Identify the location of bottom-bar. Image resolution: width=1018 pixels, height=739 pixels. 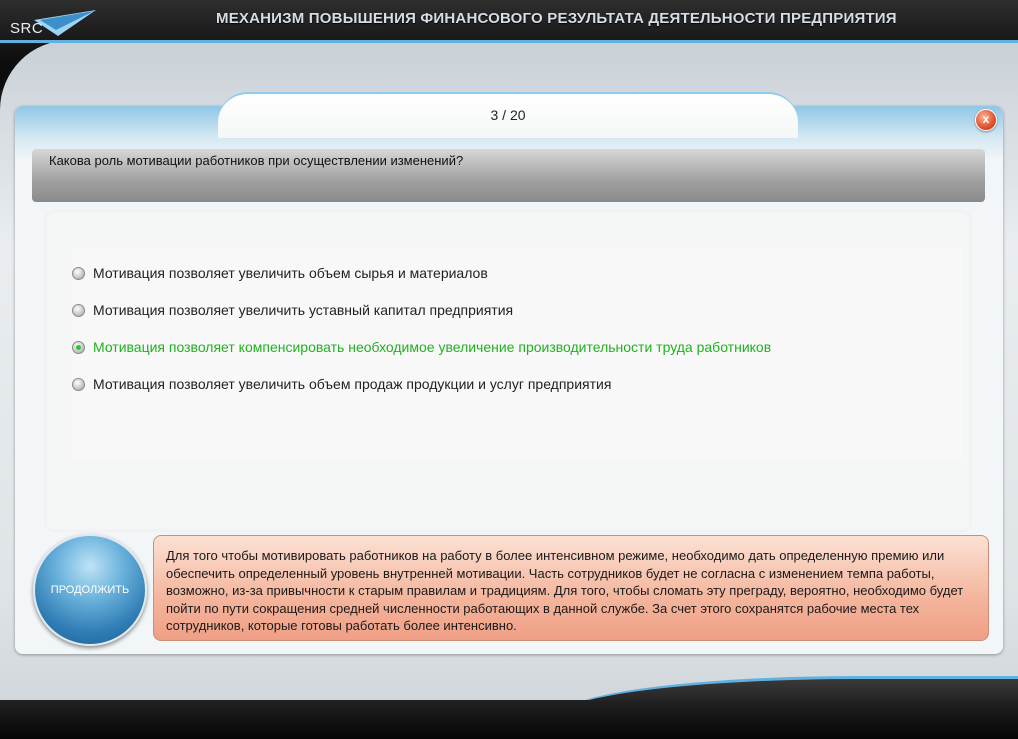
(509, 719).